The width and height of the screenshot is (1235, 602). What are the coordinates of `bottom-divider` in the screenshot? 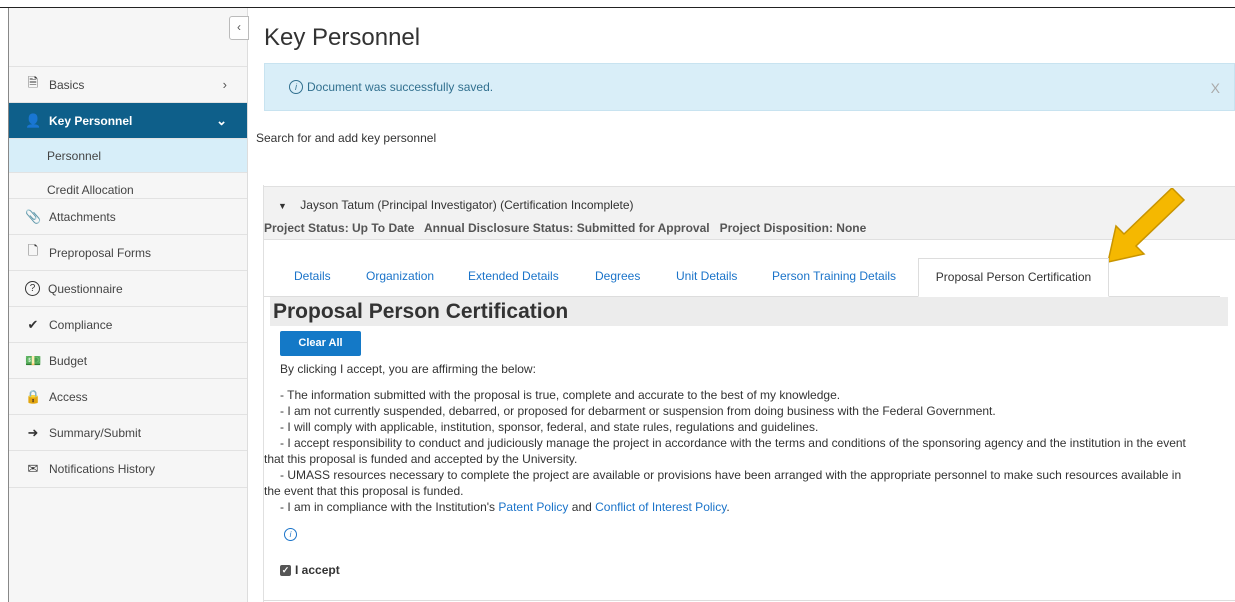 It's located at (749, 600).